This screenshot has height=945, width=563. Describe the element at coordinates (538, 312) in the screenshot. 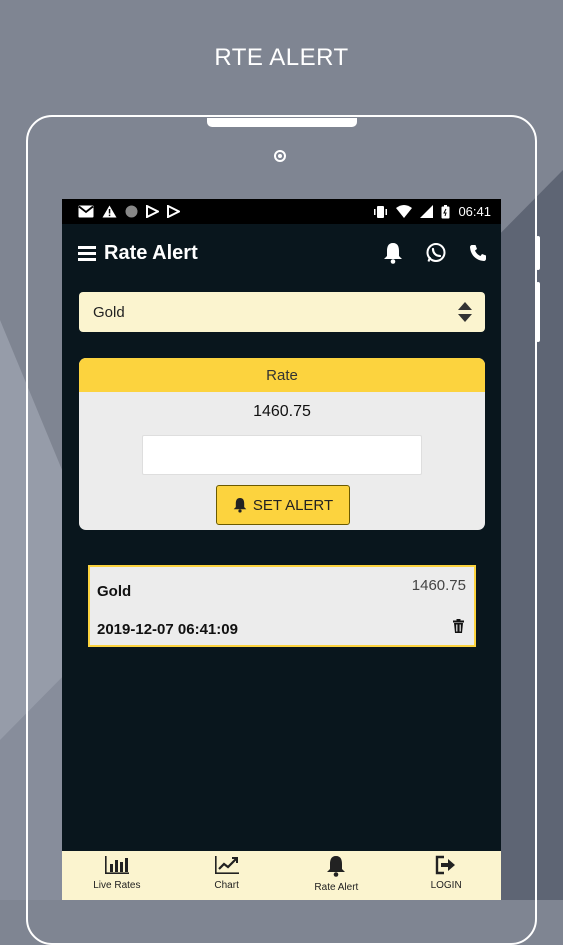

I see `power-button` at that location.